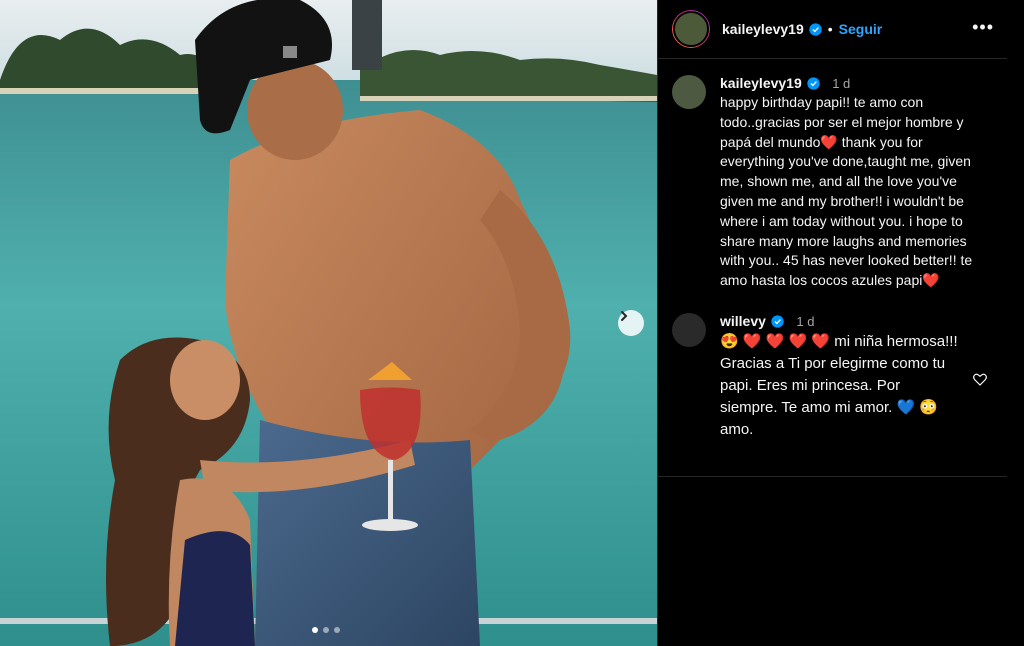 The image size is (1024, 646). I want to click on reply-avatar, so click(689, 329).